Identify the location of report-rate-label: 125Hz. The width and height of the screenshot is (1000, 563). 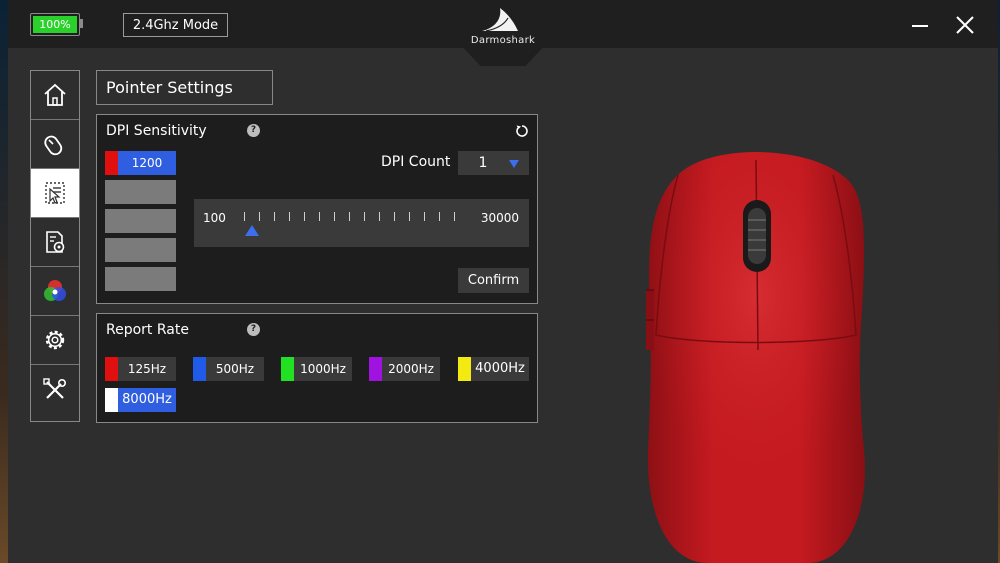
(147, 369).